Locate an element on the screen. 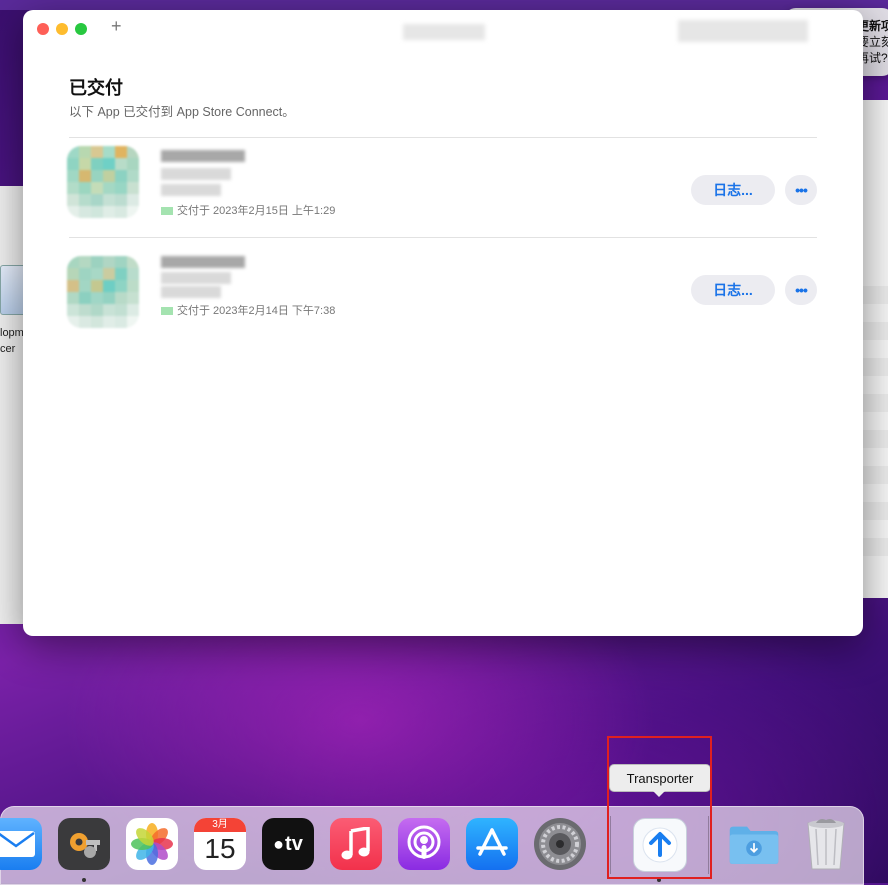  trash-icon is located at coordinates (826, 844).